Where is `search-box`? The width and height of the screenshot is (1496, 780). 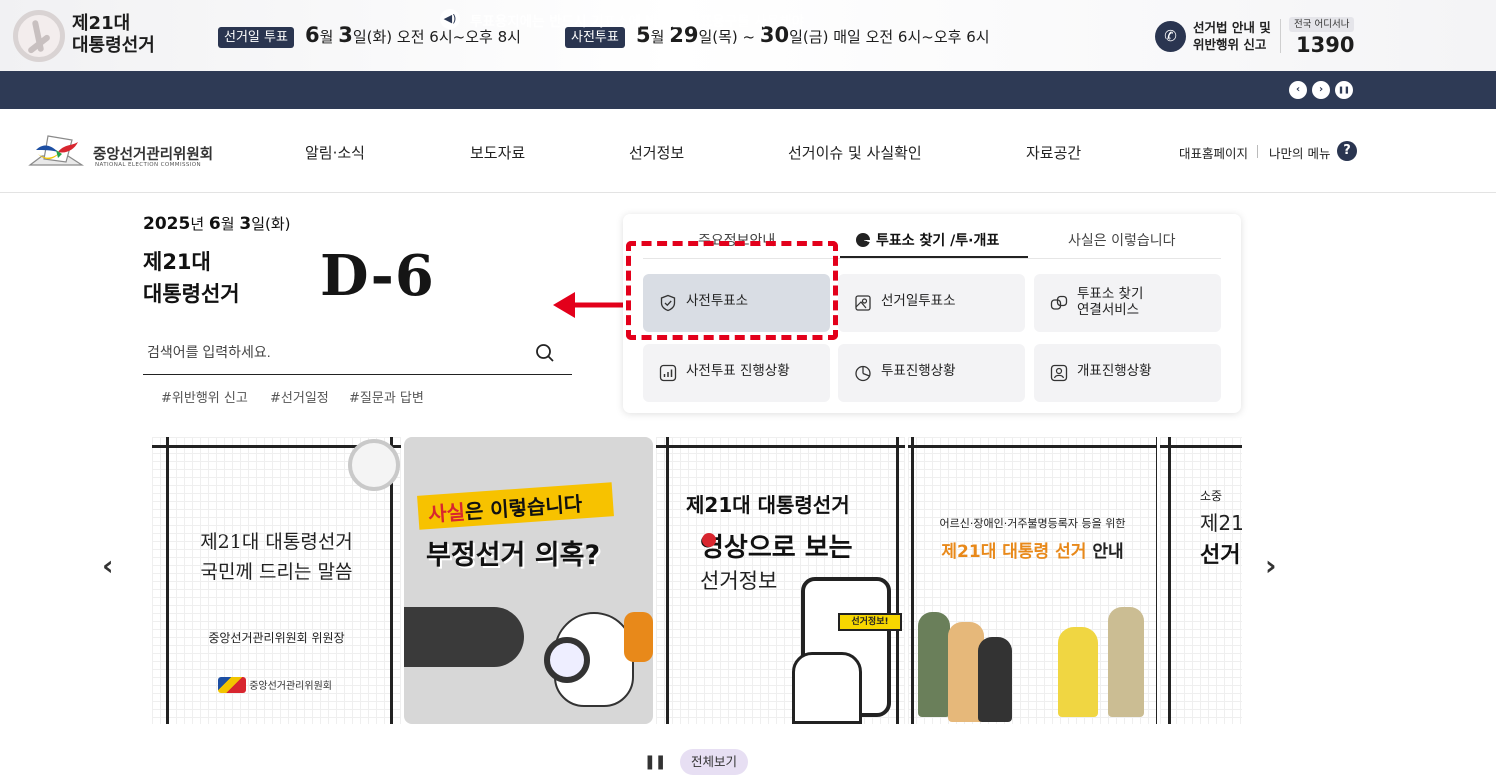 search-box is located at coordinates (357, 354).